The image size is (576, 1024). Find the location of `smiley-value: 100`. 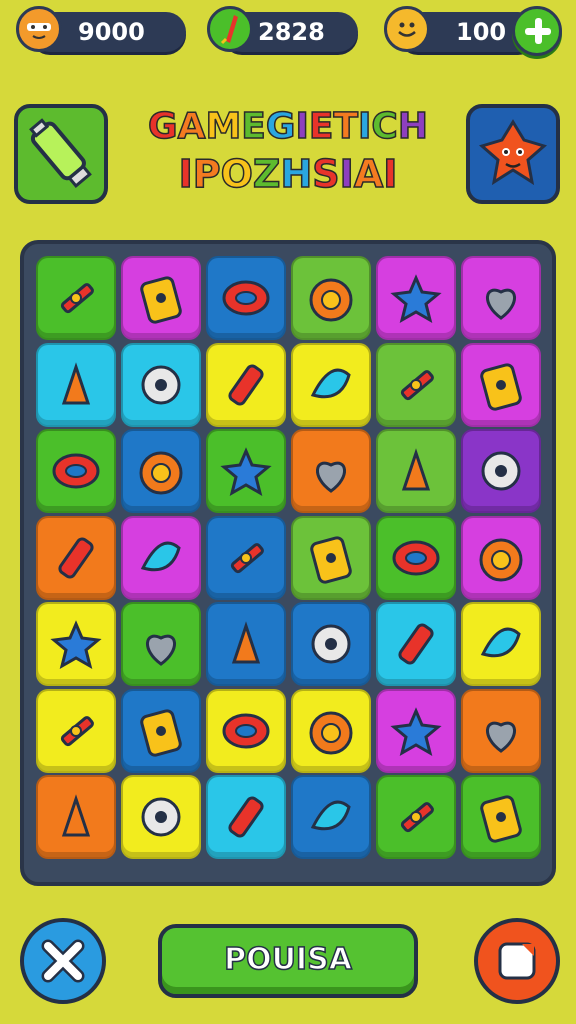

smiley-value: 100 is located at coordinates (481, 32).